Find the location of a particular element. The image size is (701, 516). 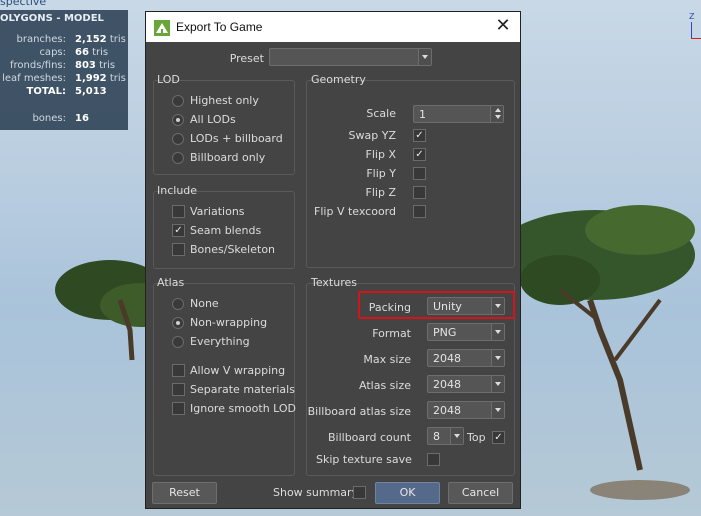

spin-arrows-icon is located at coordinates (496, 114).